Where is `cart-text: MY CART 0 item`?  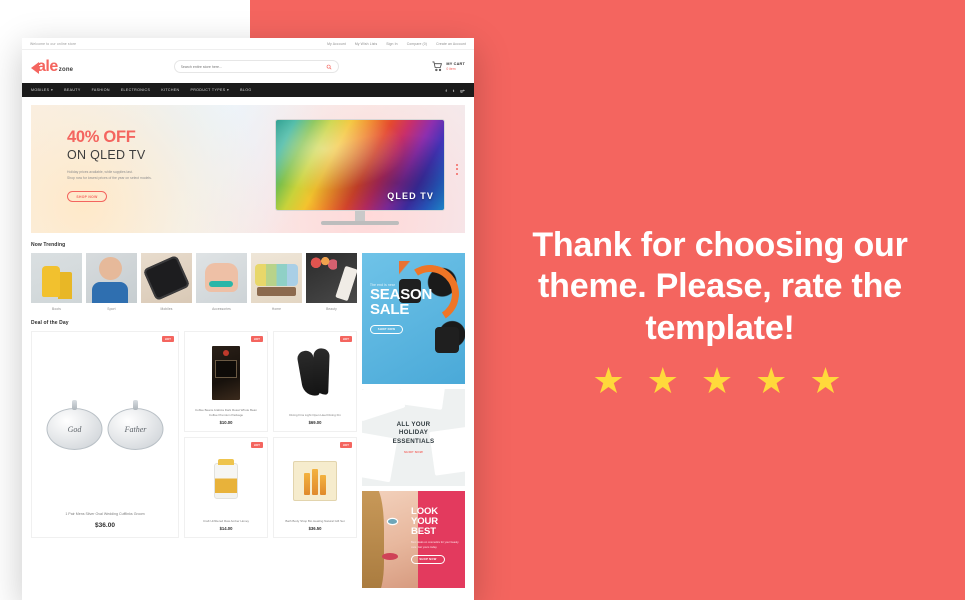 cart-text: MY CART 0 item is located at coordinates (455, 66).